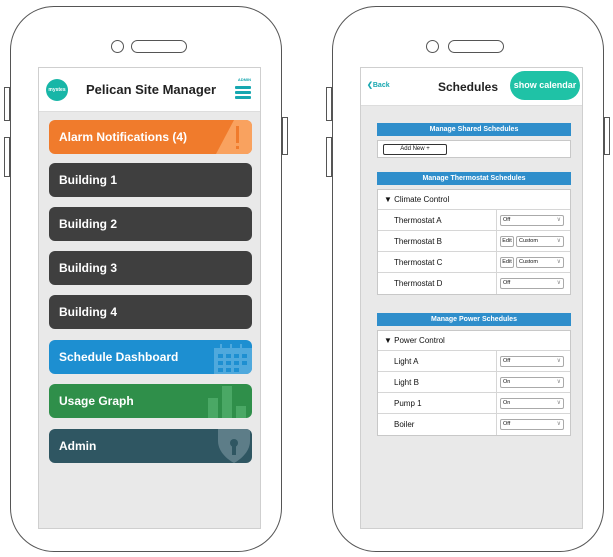 This screenshot has height=557, width=613. I want to click on tile-label: Schedule Dashboard, so click(119, 357).